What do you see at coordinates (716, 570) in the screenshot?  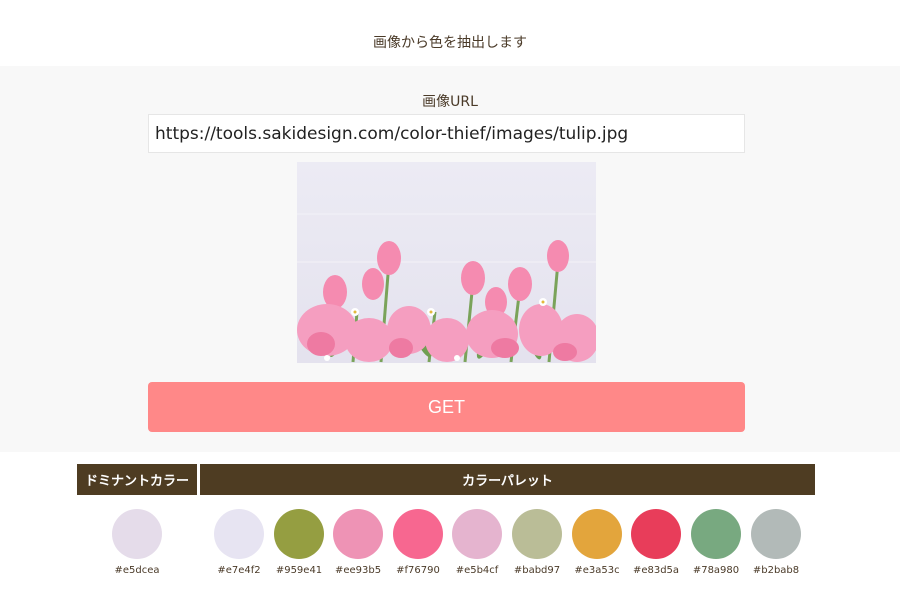 I see `palette-color-hex: #78a980` at bounding box center [716, 570].